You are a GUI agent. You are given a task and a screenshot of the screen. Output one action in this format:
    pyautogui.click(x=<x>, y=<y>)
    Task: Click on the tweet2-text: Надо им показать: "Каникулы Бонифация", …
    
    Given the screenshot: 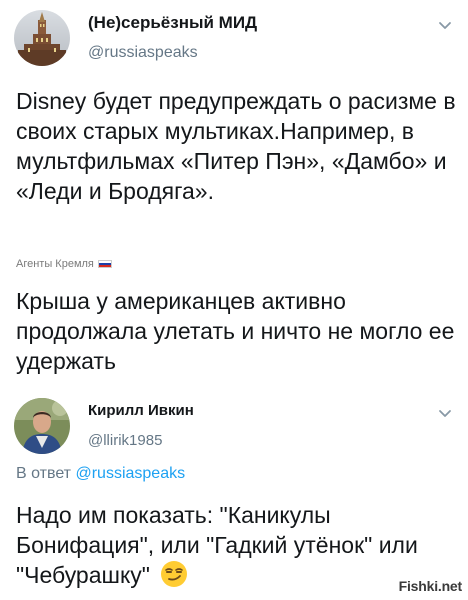 What is the action you would take?
    pyautogui.click(x=217, y=545)
    